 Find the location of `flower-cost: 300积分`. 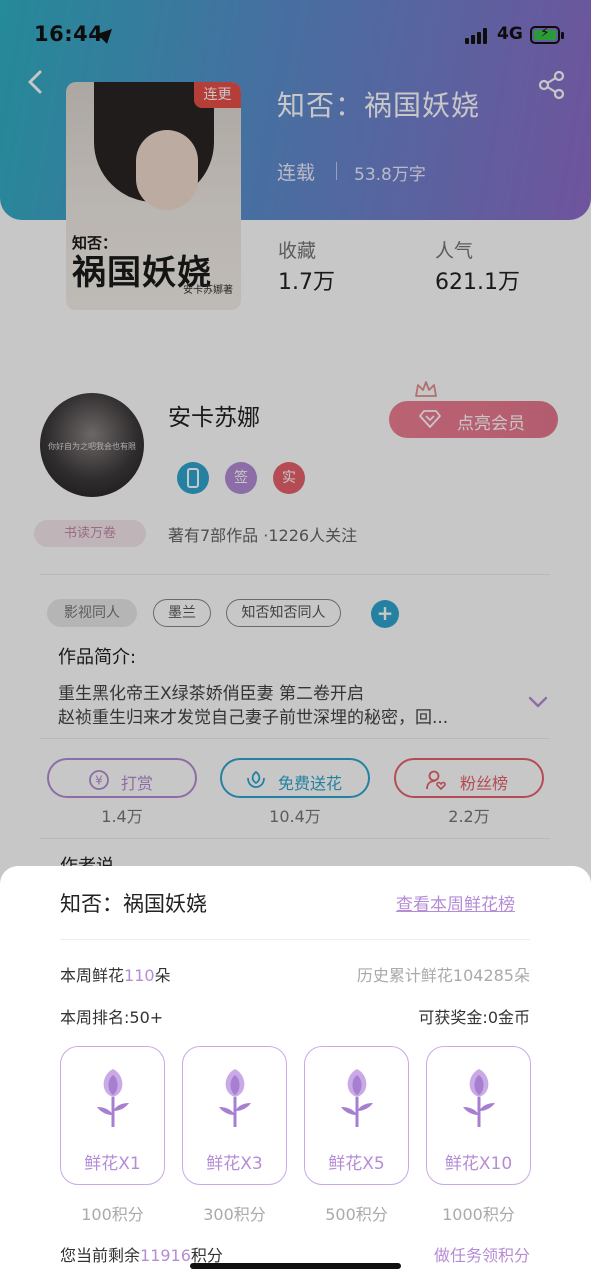

flower-cost: 300积分 is located at coordinates (234, 1214).